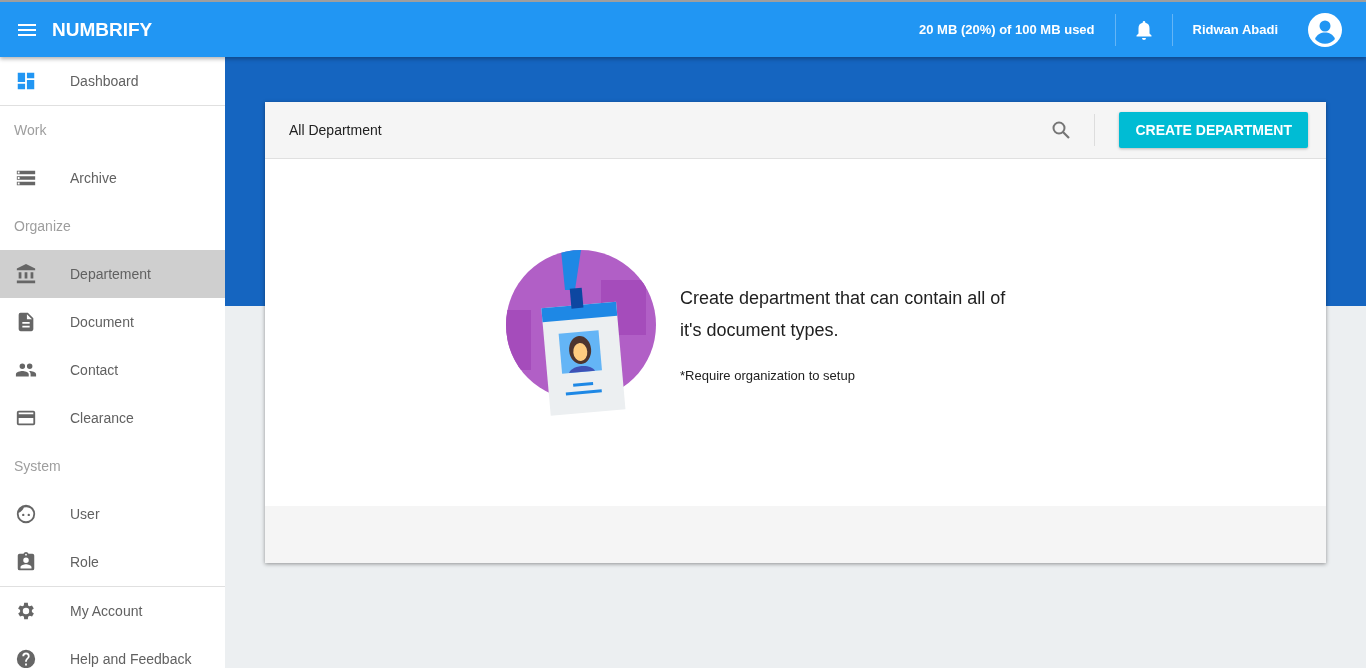 This screenshot has width=1366, height=668. What do you see at coordinates (112, 611) in the screenshot?
I see `sidebar-item: My Account` at bounding box center [112, 611].